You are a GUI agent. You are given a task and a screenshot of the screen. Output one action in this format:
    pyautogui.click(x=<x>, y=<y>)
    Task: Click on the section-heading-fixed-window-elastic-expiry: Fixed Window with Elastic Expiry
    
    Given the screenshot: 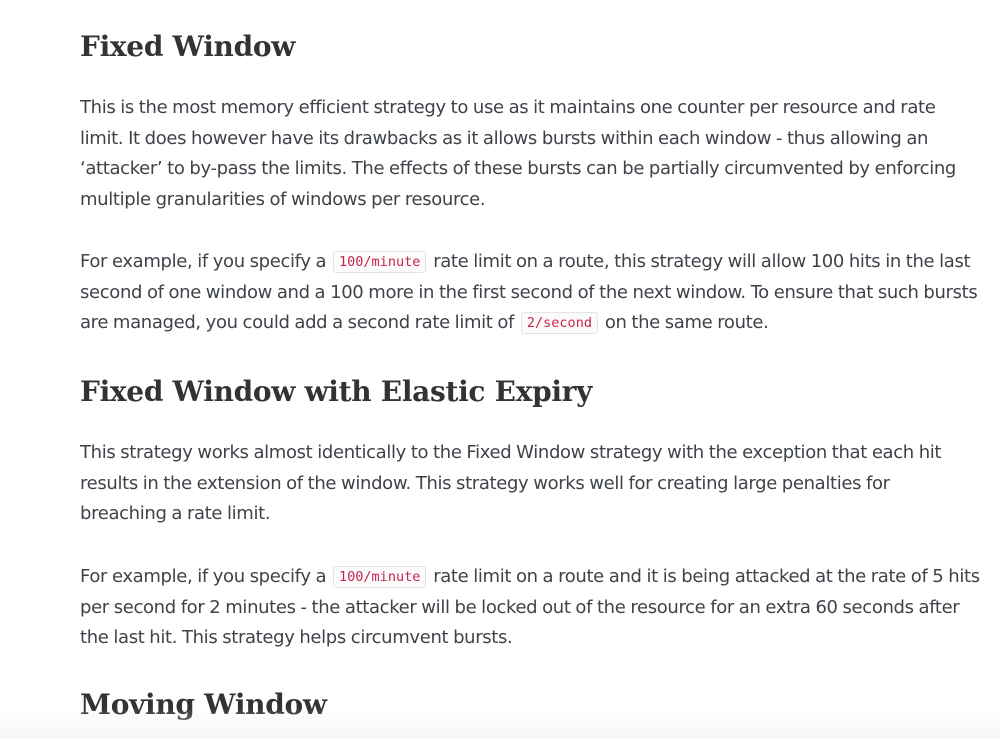 What is the action you would take?
    pyautogui.click(x=336, y=391)
    